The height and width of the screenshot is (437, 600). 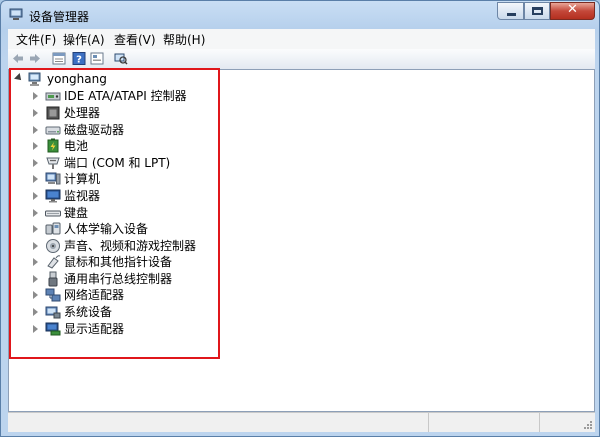 I want to click on menu-view: 查看(V), so click(x=135, y=39).